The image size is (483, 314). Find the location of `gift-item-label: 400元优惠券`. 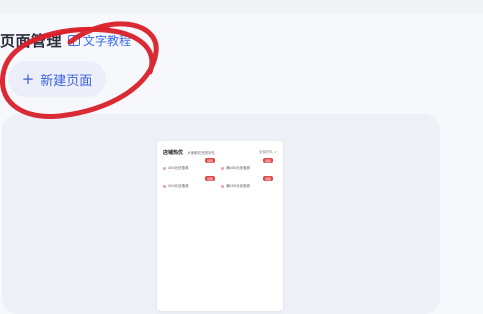

gift-item-label: 400元优惠券 is located at coordinates (178, 167).